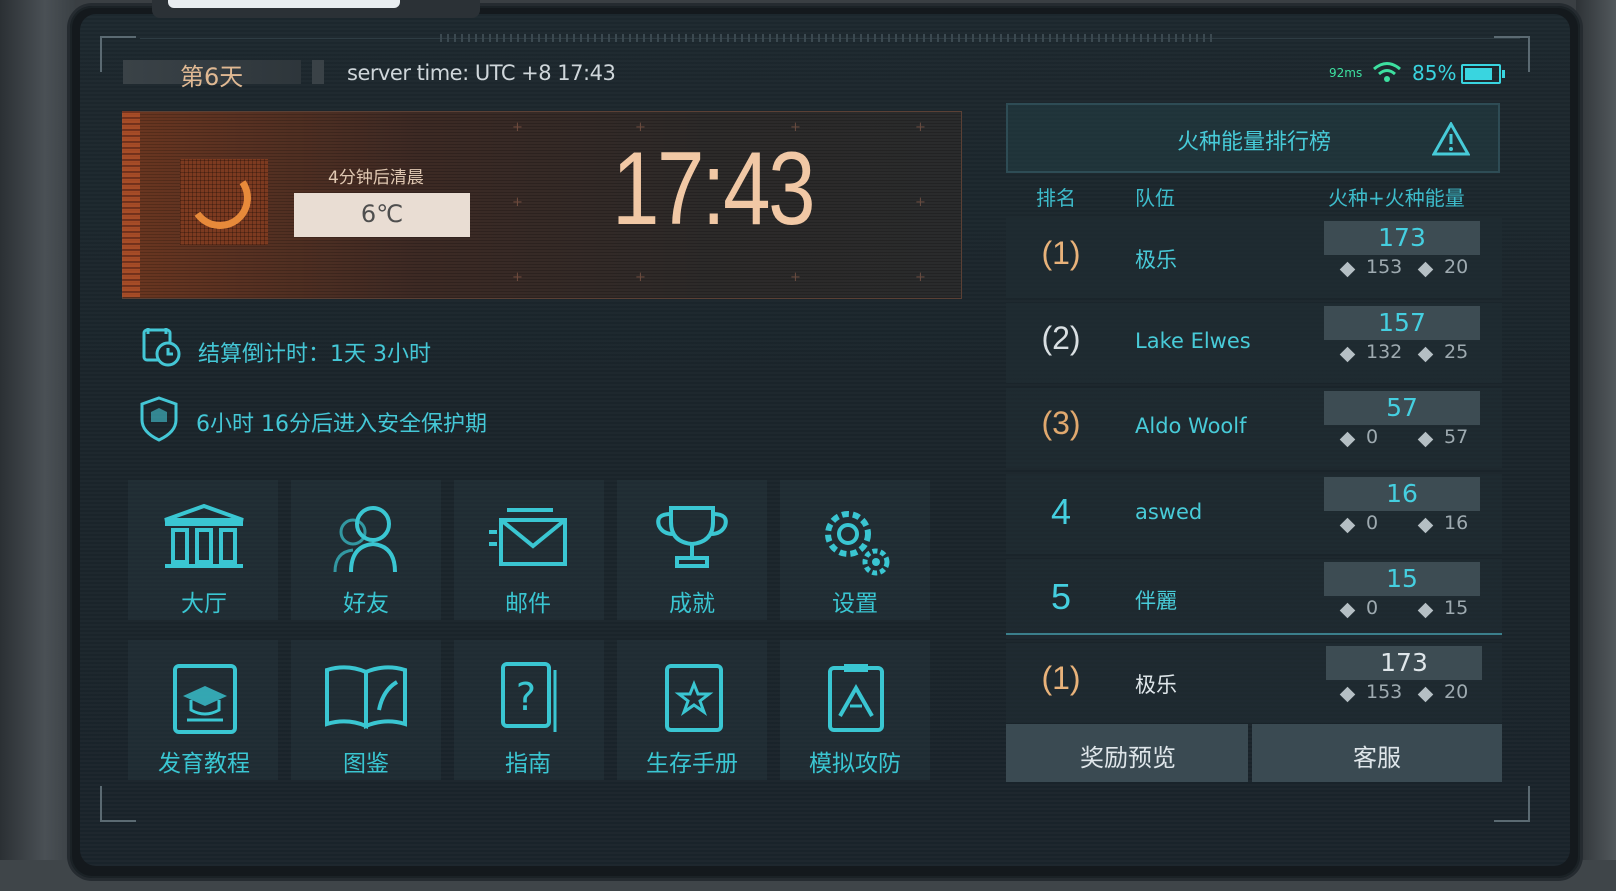  I want to click on friends-icon, so click(366, 541).